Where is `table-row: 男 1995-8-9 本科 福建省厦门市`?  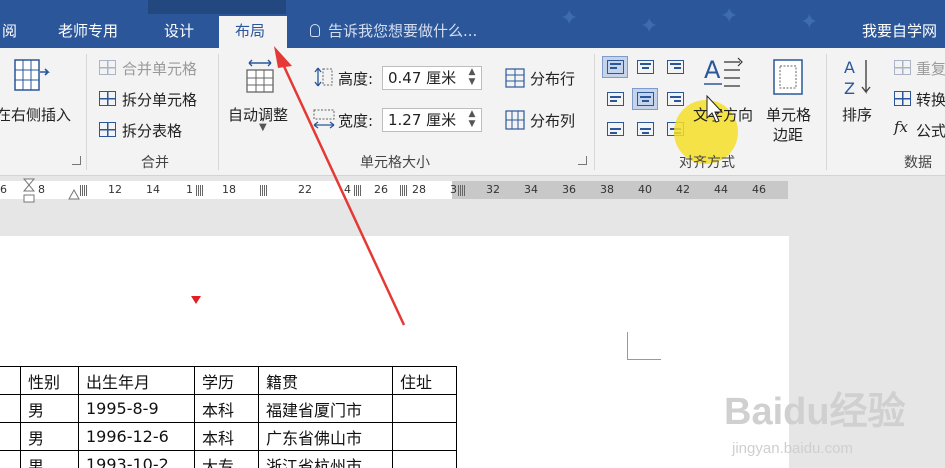 table-row: 男 1995-8-9 本科 福建省厦门市 is located at coordinates (228, 408).